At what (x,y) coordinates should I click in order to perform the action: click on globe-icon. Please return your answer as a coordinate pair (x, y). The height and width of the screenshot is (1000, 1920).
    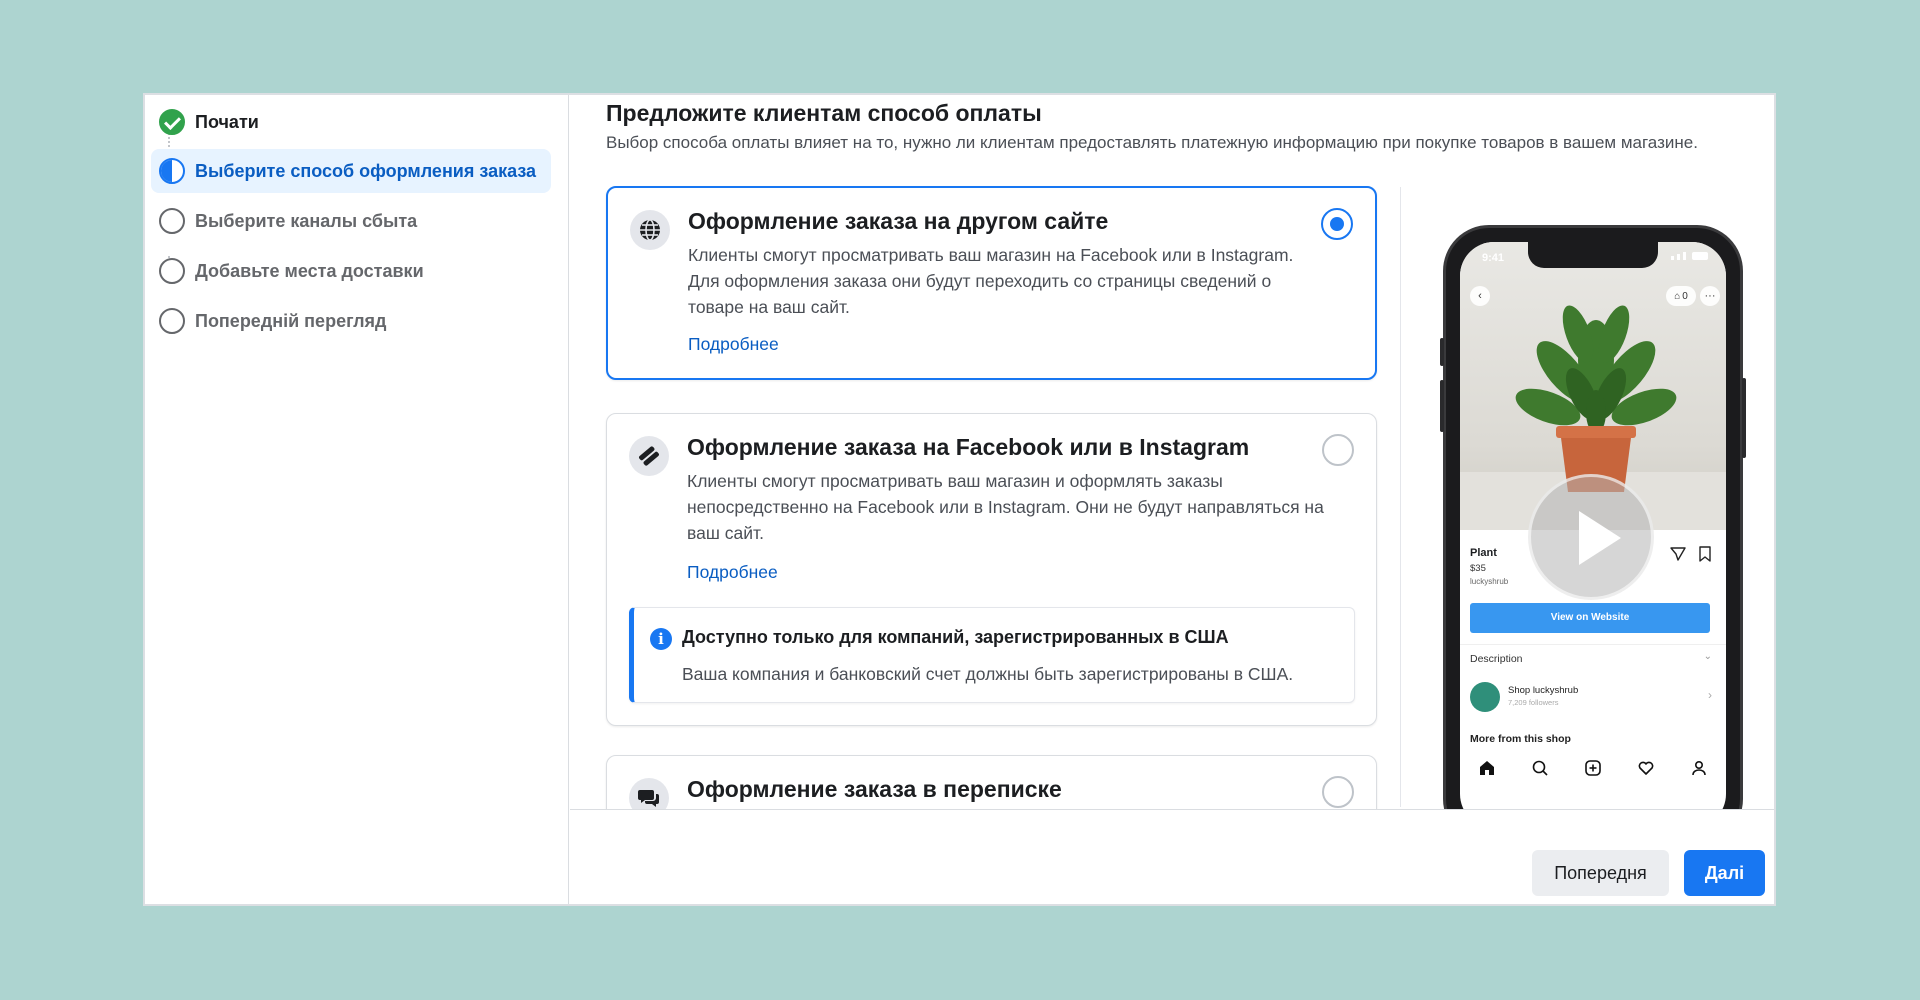
    Looking at the image, I should click on (650, 230).